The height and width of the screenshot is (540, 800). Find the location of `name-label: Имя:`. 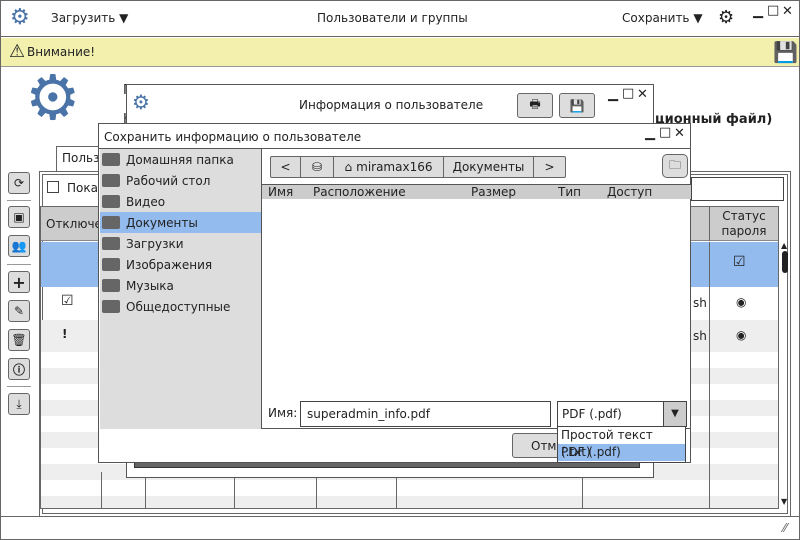

name-label: Имя: is located at coordinates (283, 413).